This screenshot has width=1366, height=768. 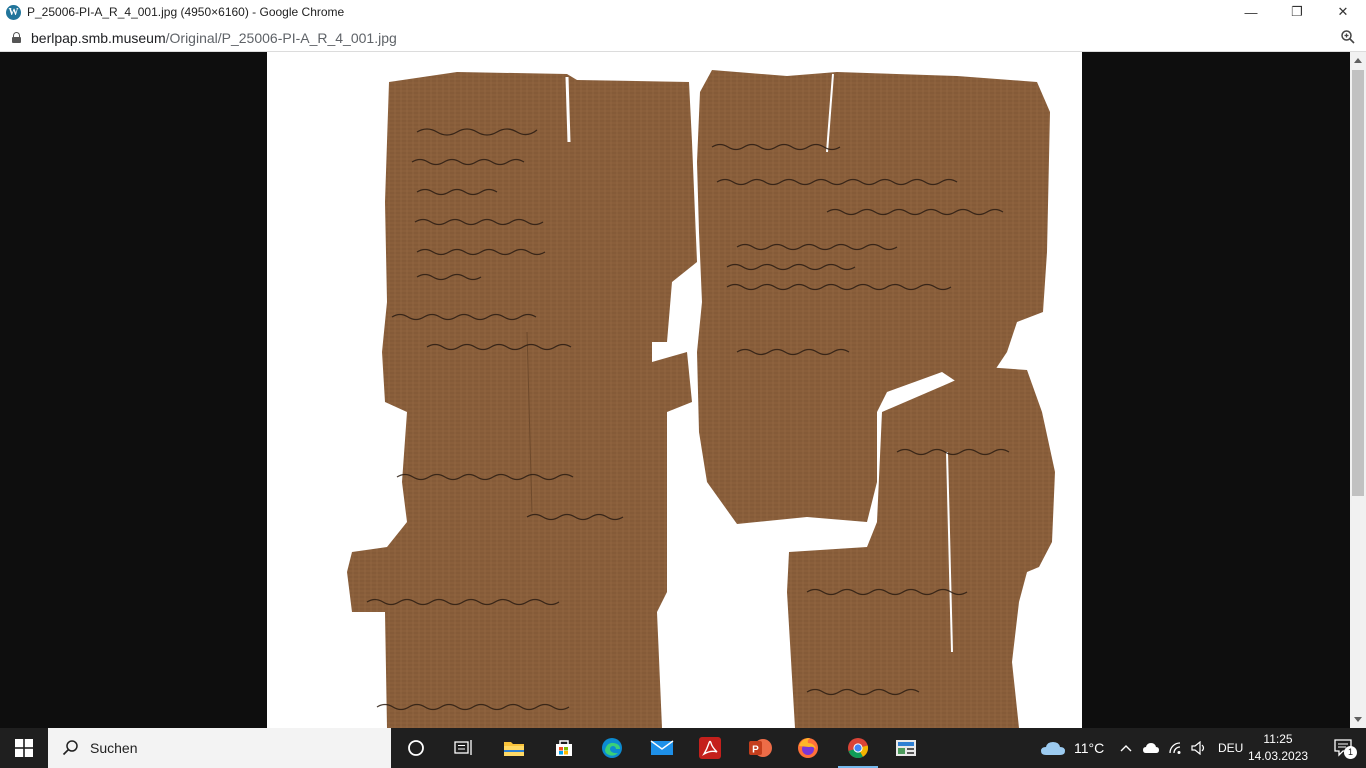 What do you see at coordinates (1199, 748) in the screenshot?
I see `volume-icon` at bounding box center [1199, 748].